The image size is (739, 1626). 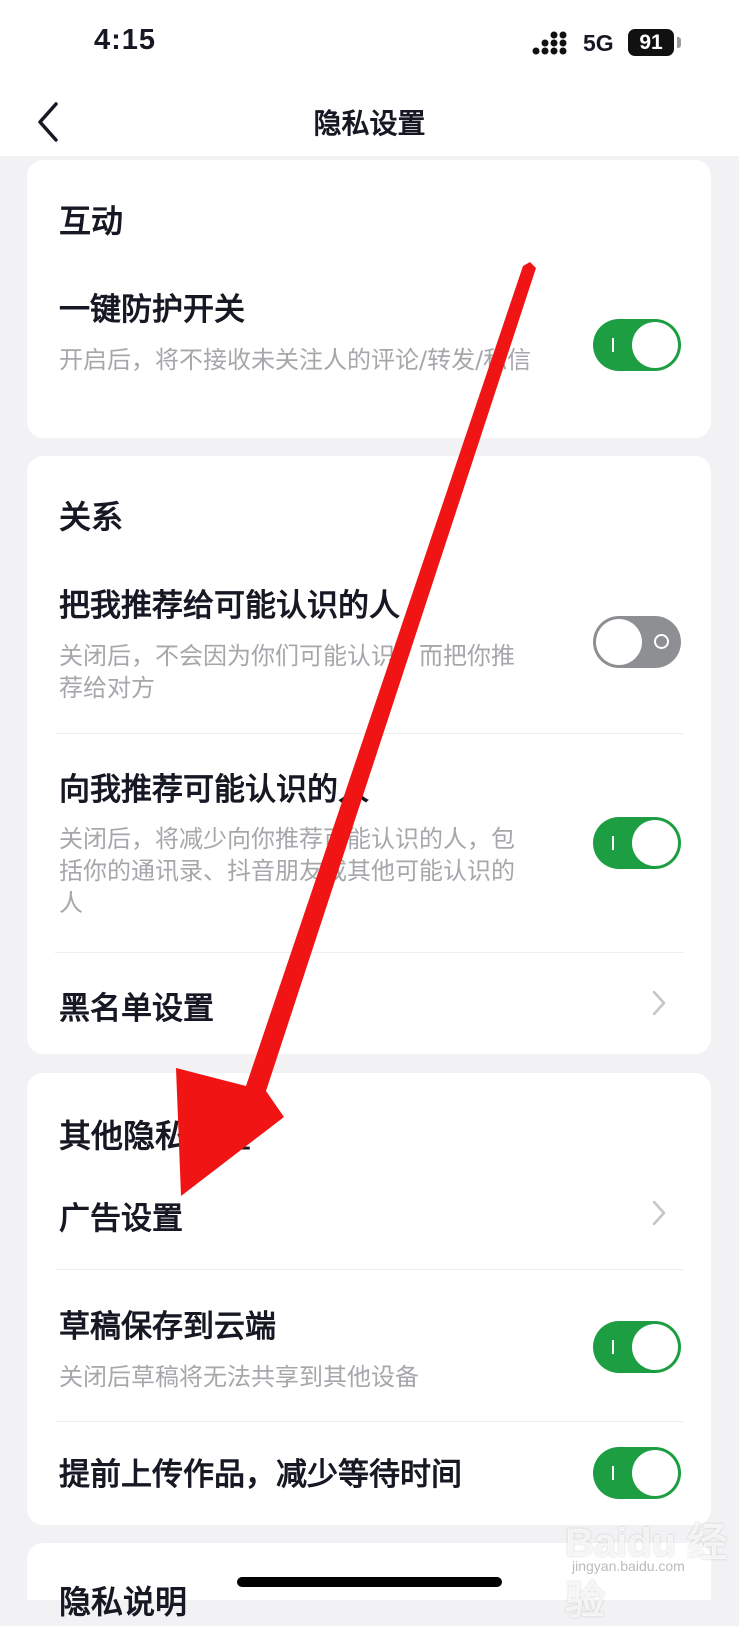 What do you see at coordinates (167, 1327) in the screenshot?
I see `drafts-cloud-title: 草稿保存到云端` at bounding box center [167, 1327].